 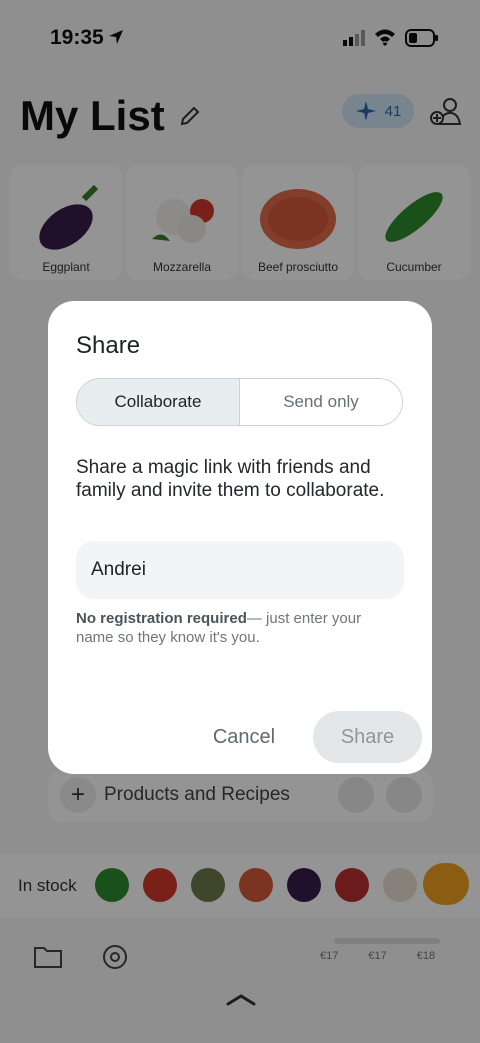 I want to click on cancel-button: Cancel, so click(x=244, y=737).